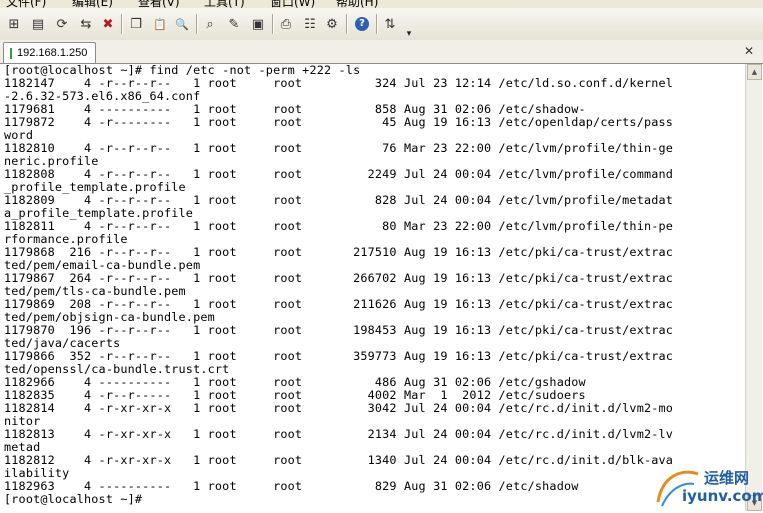 The image size is (763, 513). I want to click on paste-icon: 📋, so click(160, 24).